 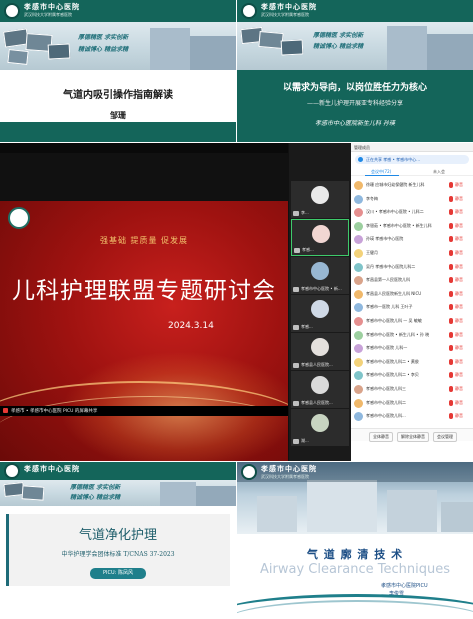 What do you see at coordinates (395, 184) in the screenshot?
I see `member-name: 徐珊 应城市妇幼保健院 新生儿科` at bounding box center [395, 184].